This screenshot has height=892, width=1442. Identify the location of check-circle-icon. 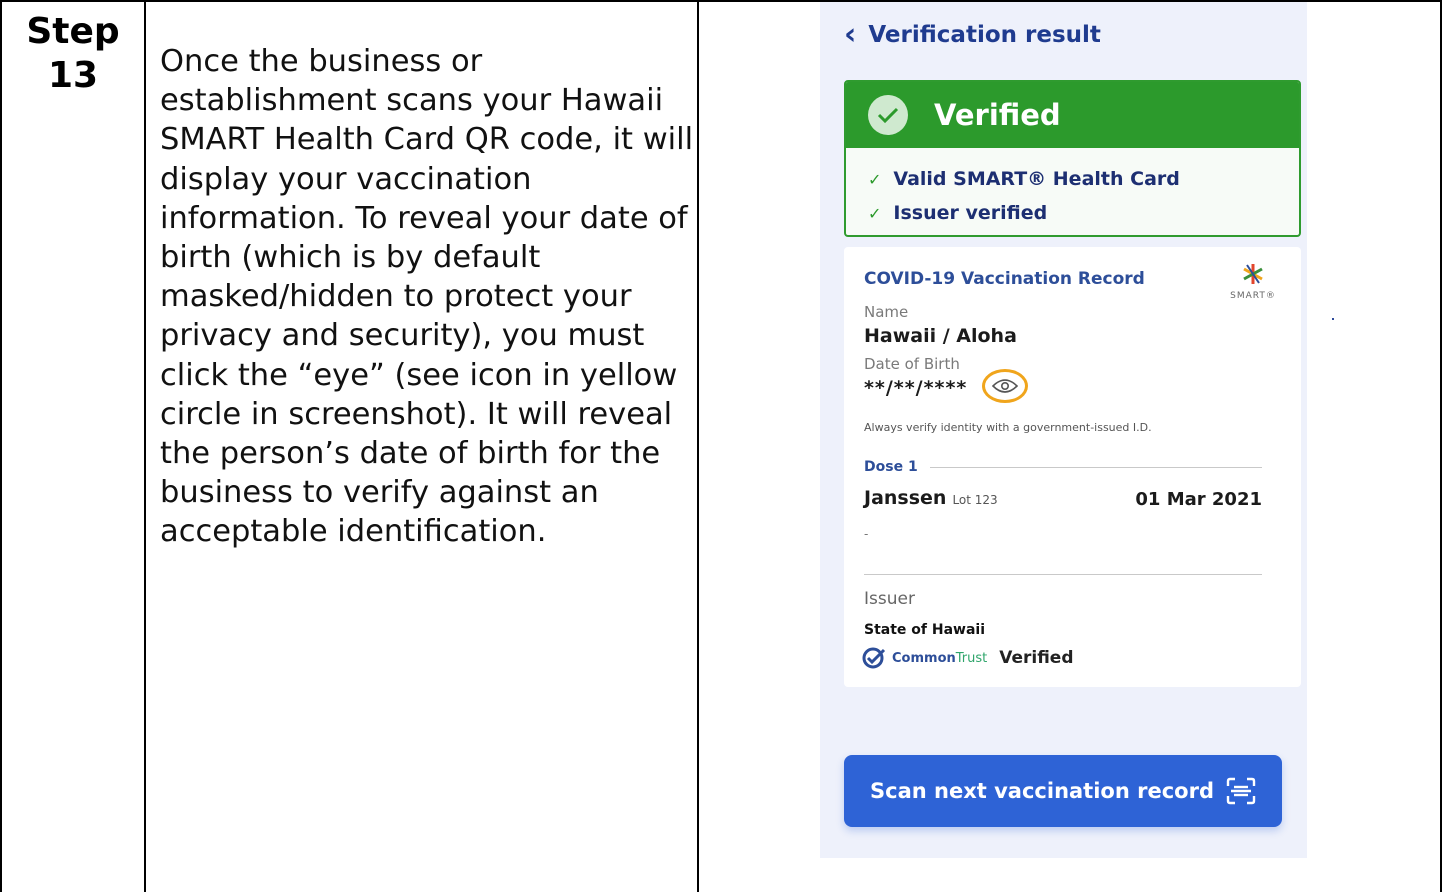
(888, 115).